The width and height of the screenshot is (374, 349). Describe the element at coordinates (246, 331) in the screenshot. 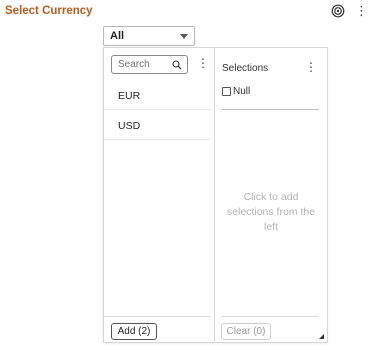

I see `clear-button: Clear (0)` at that location.